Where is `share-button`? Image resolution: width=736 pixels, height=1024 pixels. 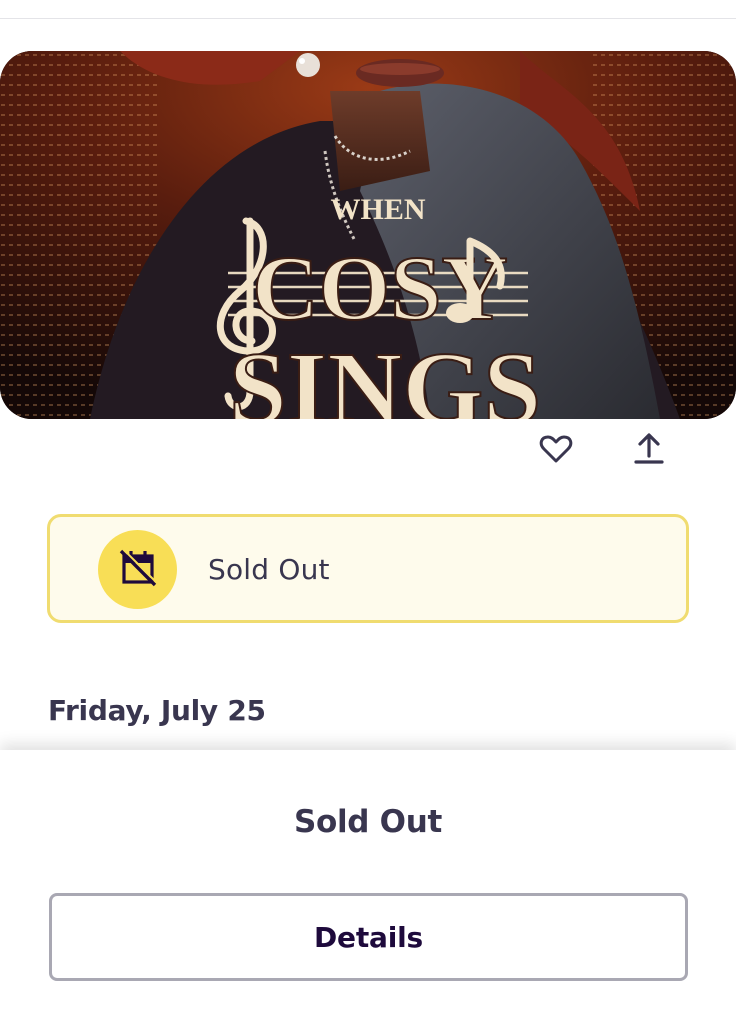
share-button is located at coordinates (649, 451).